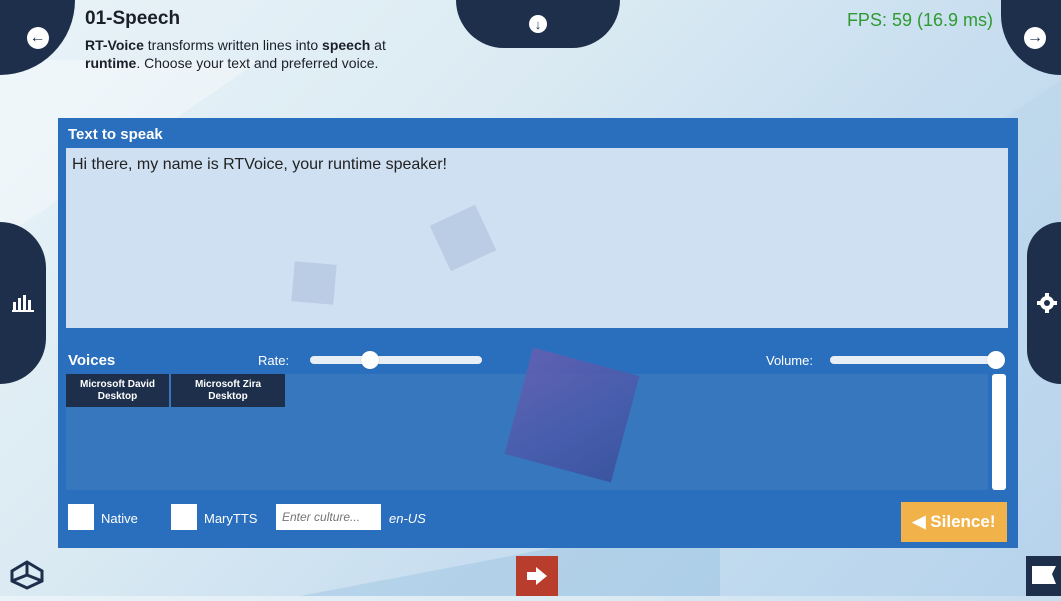  What do you see at coordinates (184, 517) in the screenshot?
I see `marytts-checkbox` at bounding box center [184, 517].